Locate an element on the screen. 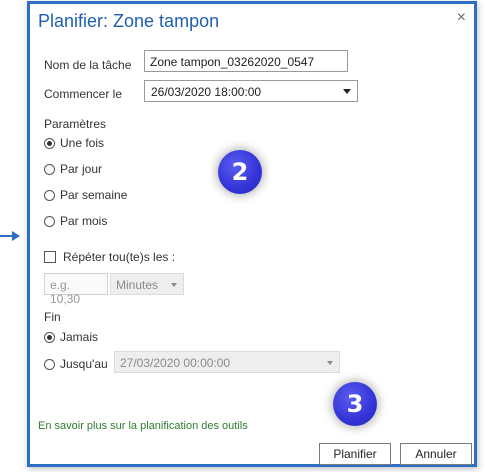  until-datetime-dropdown: 27/03/2020 00:00:00 is located at coordinates (227, 362).